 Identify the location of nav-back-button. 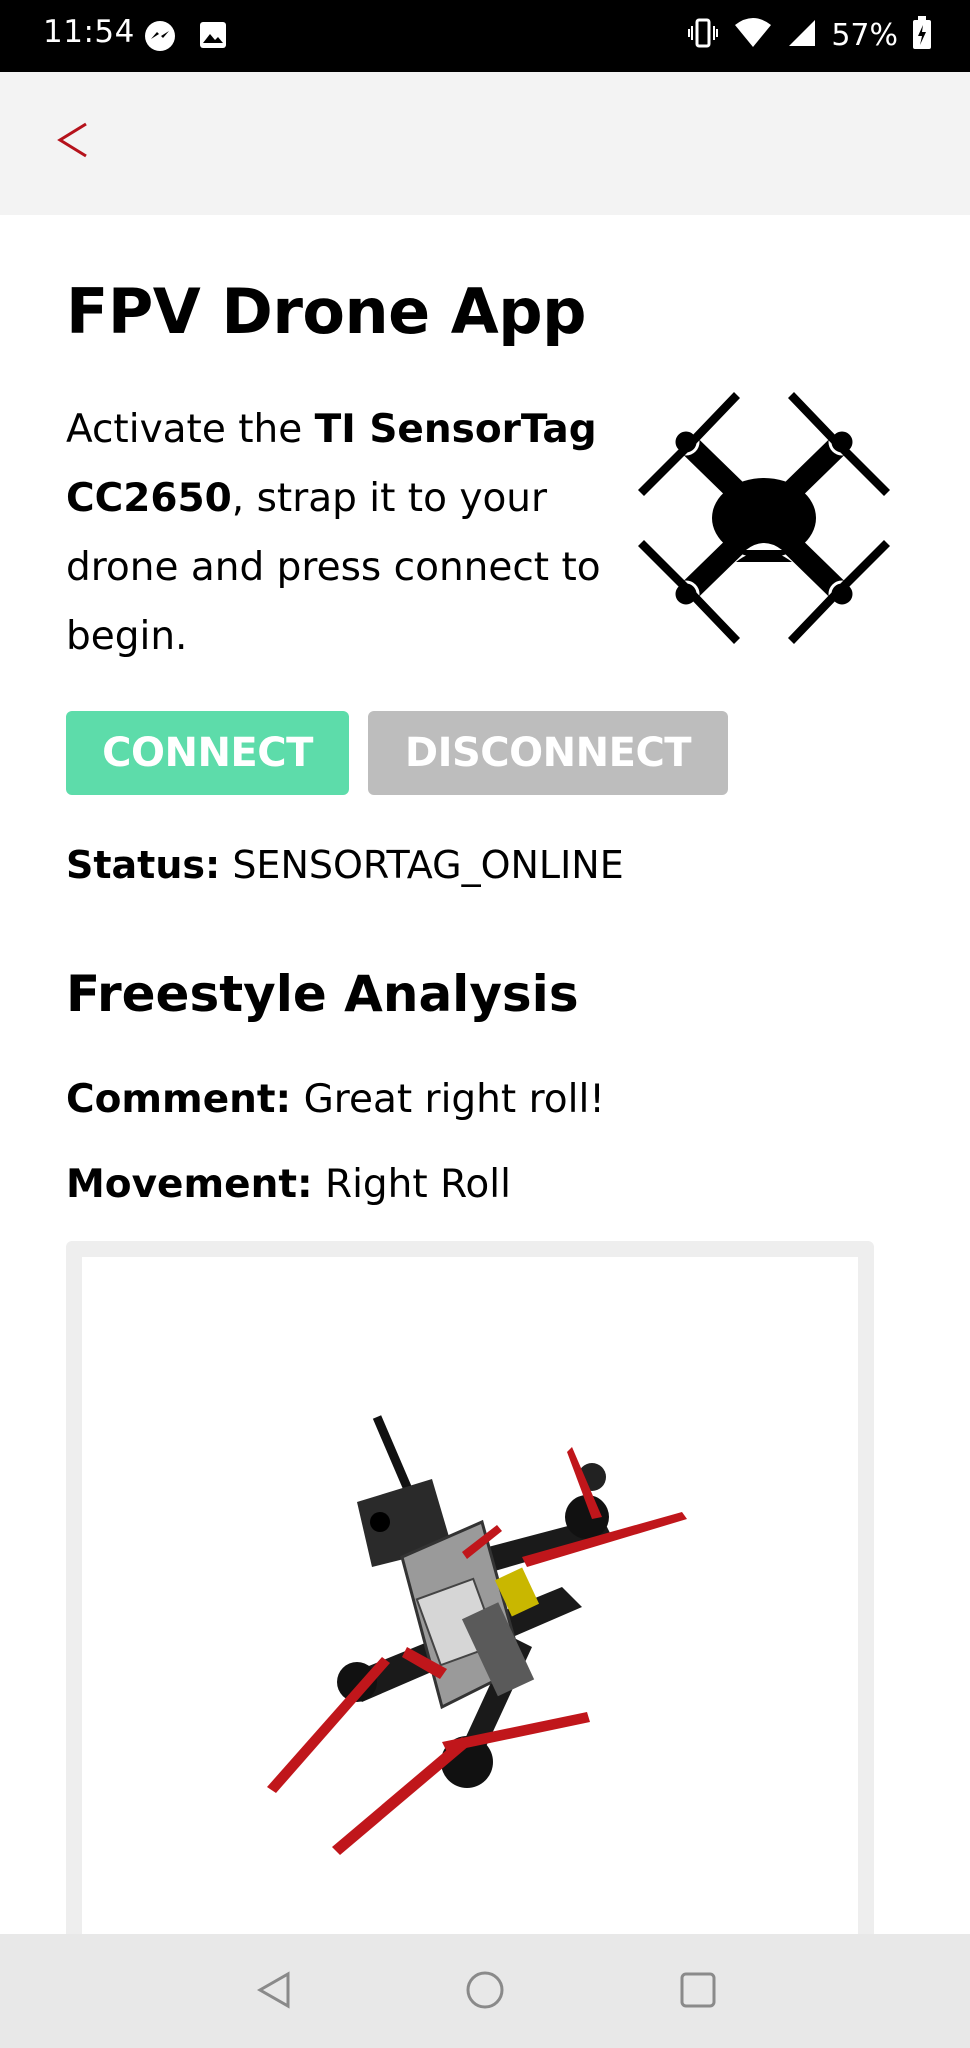
(274, 1992).